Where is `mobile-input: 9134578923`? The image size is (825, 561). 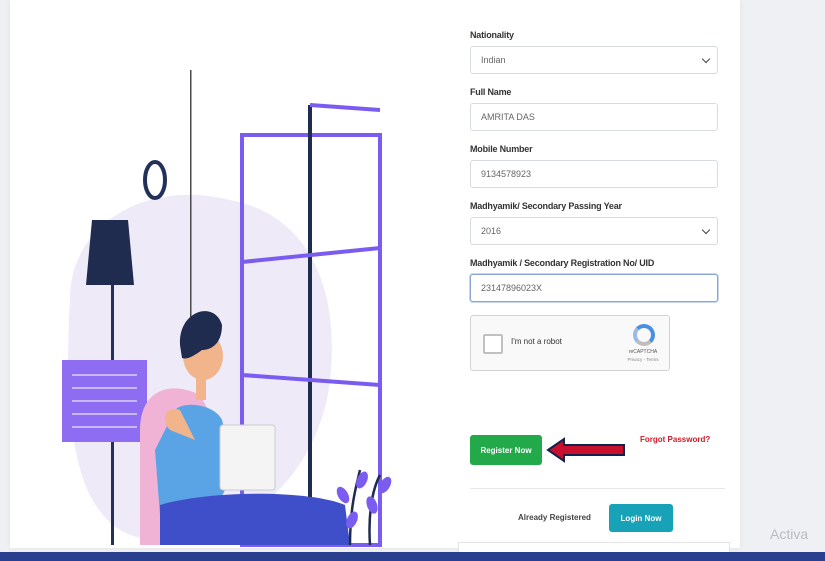
mobile-input: 9134578923 is located at coordinates (594, 174).